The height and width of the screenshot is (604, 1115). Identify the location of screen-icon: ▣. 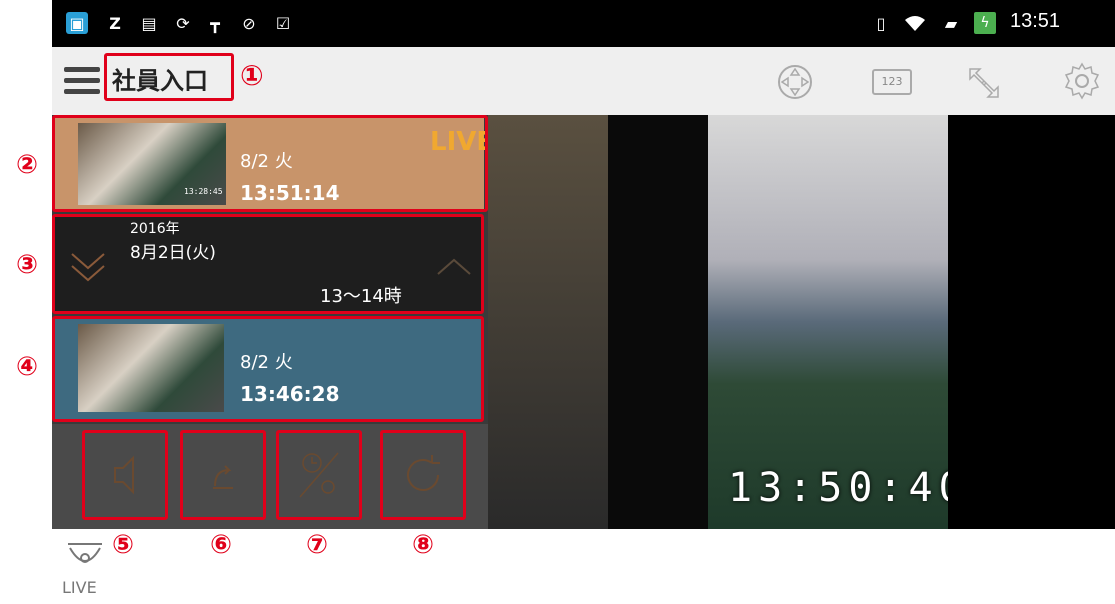
(77, 23).